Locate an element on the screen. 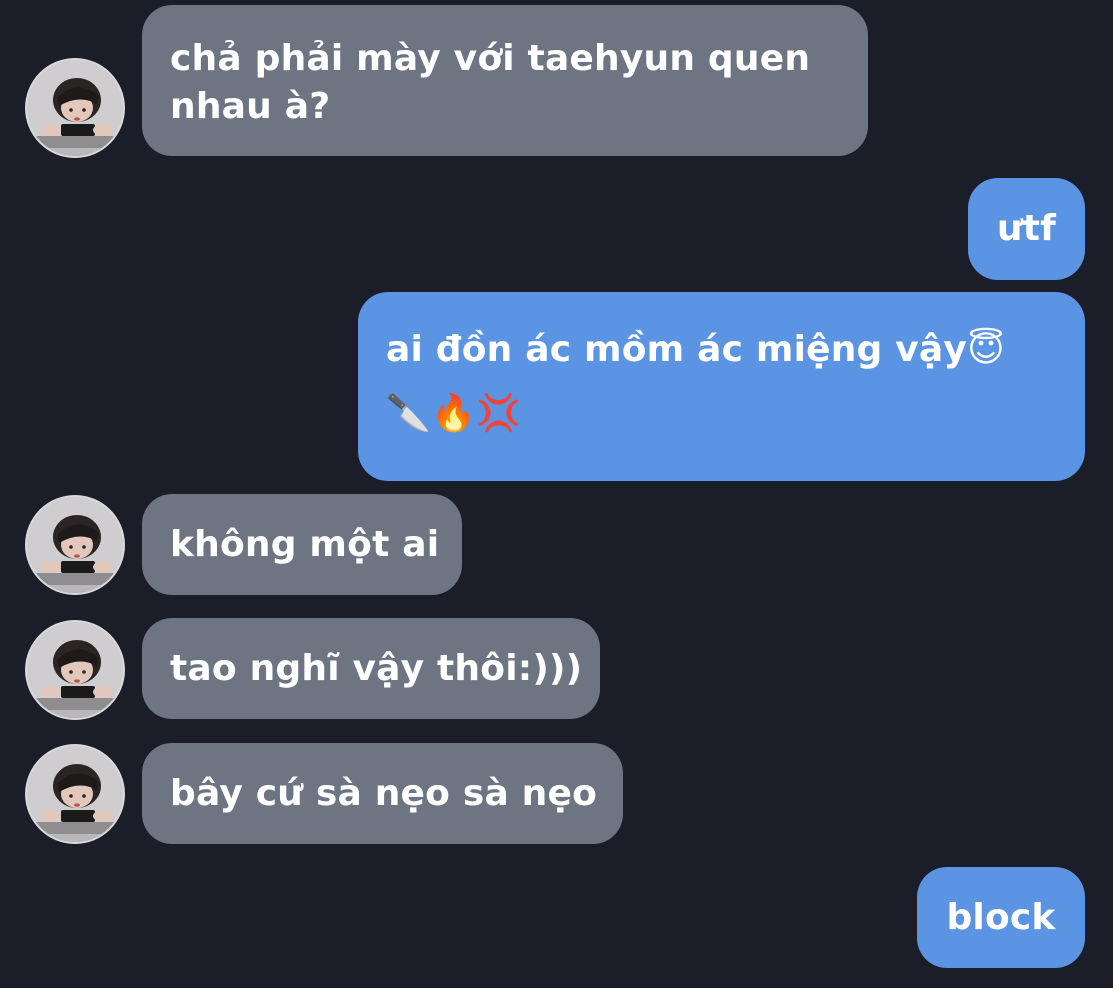  message-text: tao nghĩ vậy thôi:))) is located at coordinates (376, 668).